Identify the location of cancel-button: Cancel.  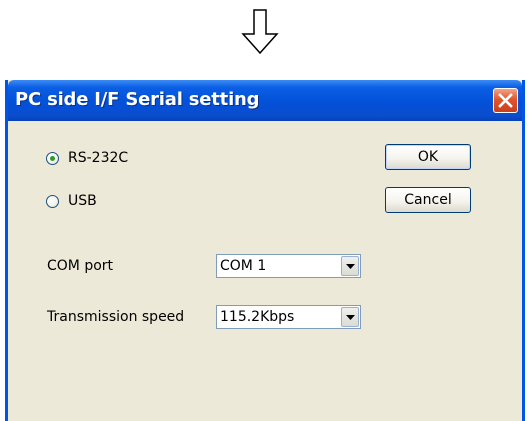
(428, 200).